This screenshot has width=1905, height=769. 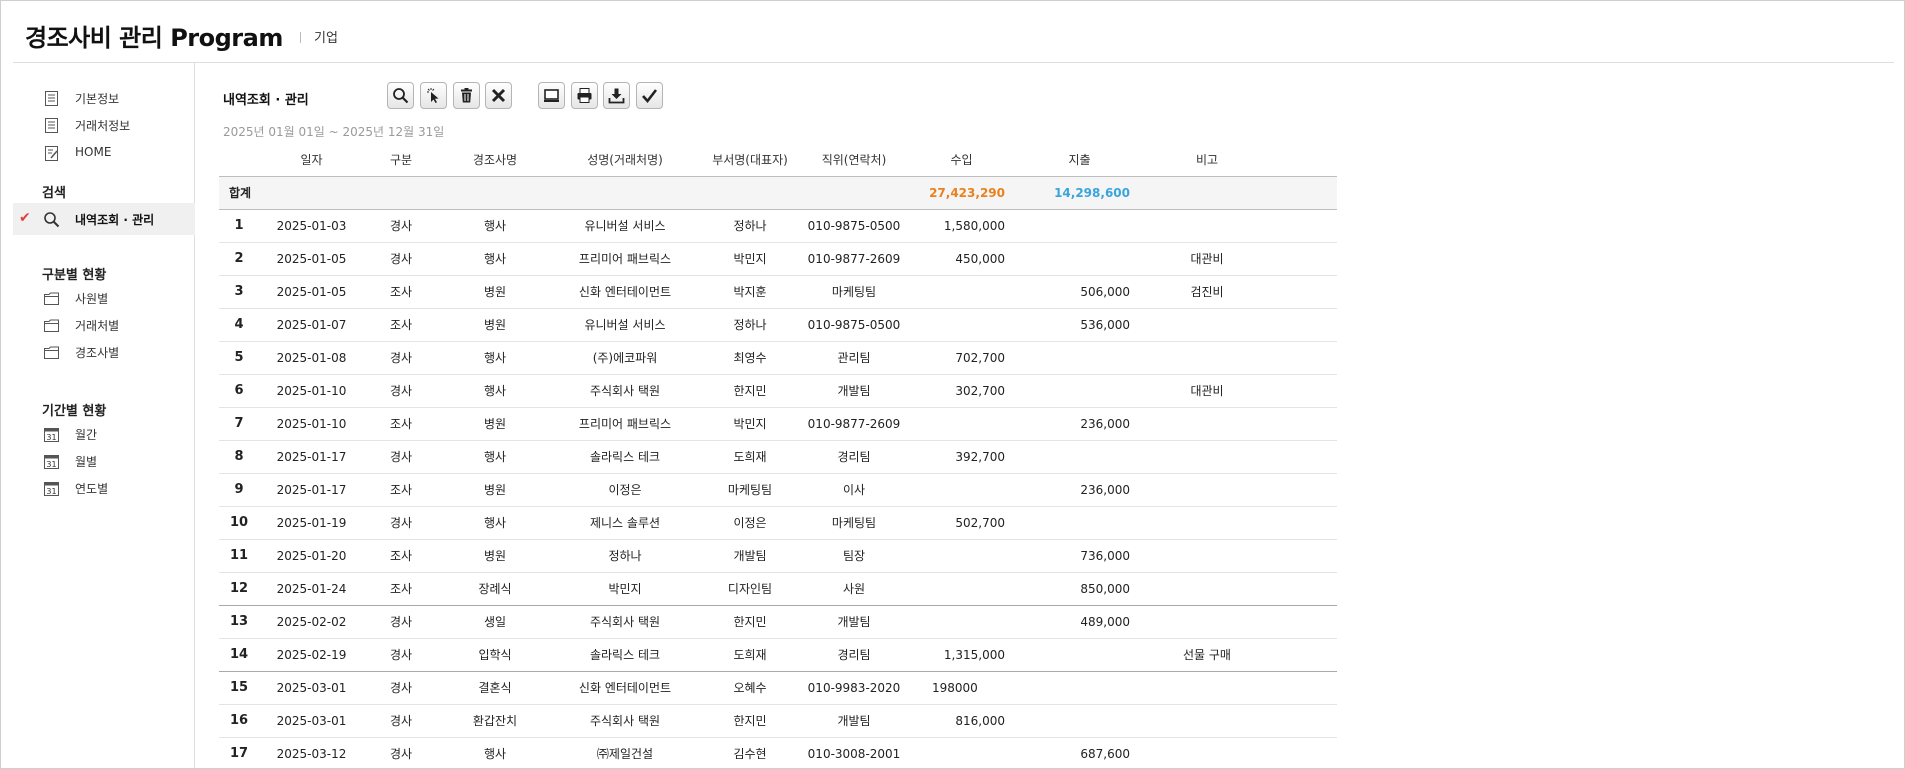 What do you see at coordinates (854, 752) in the screenshot?
I see `cell-position: 010-3008-2001` at bounding box center [854, 752].